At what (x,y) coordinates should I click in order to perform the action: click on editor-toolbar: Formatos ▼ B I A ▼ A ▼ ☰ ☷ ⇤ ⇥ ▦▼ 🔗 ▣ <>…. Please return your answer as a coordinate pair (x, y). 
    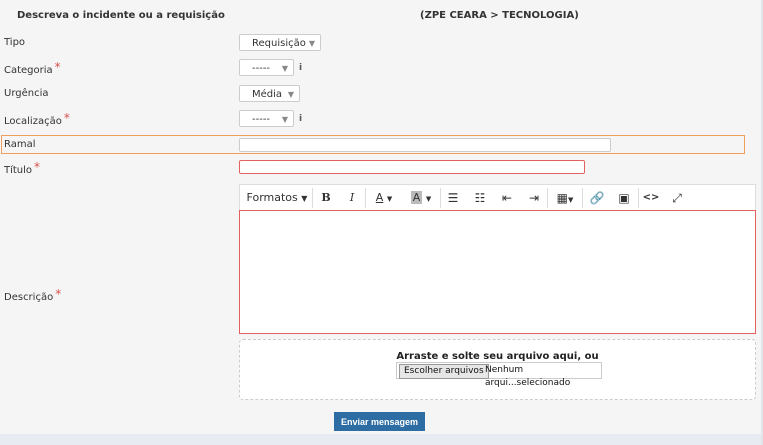
    Looking at the image, I should click on (497, 197).